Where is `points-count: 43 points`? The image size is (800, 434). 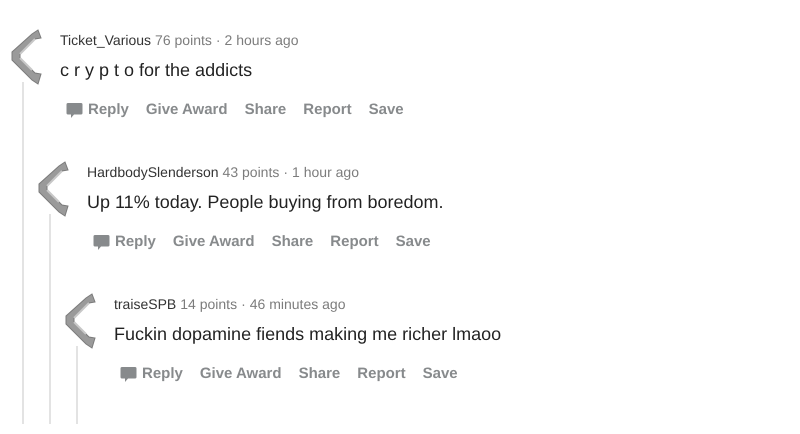
points-count: 43 points is located at coordinates (251, 172).